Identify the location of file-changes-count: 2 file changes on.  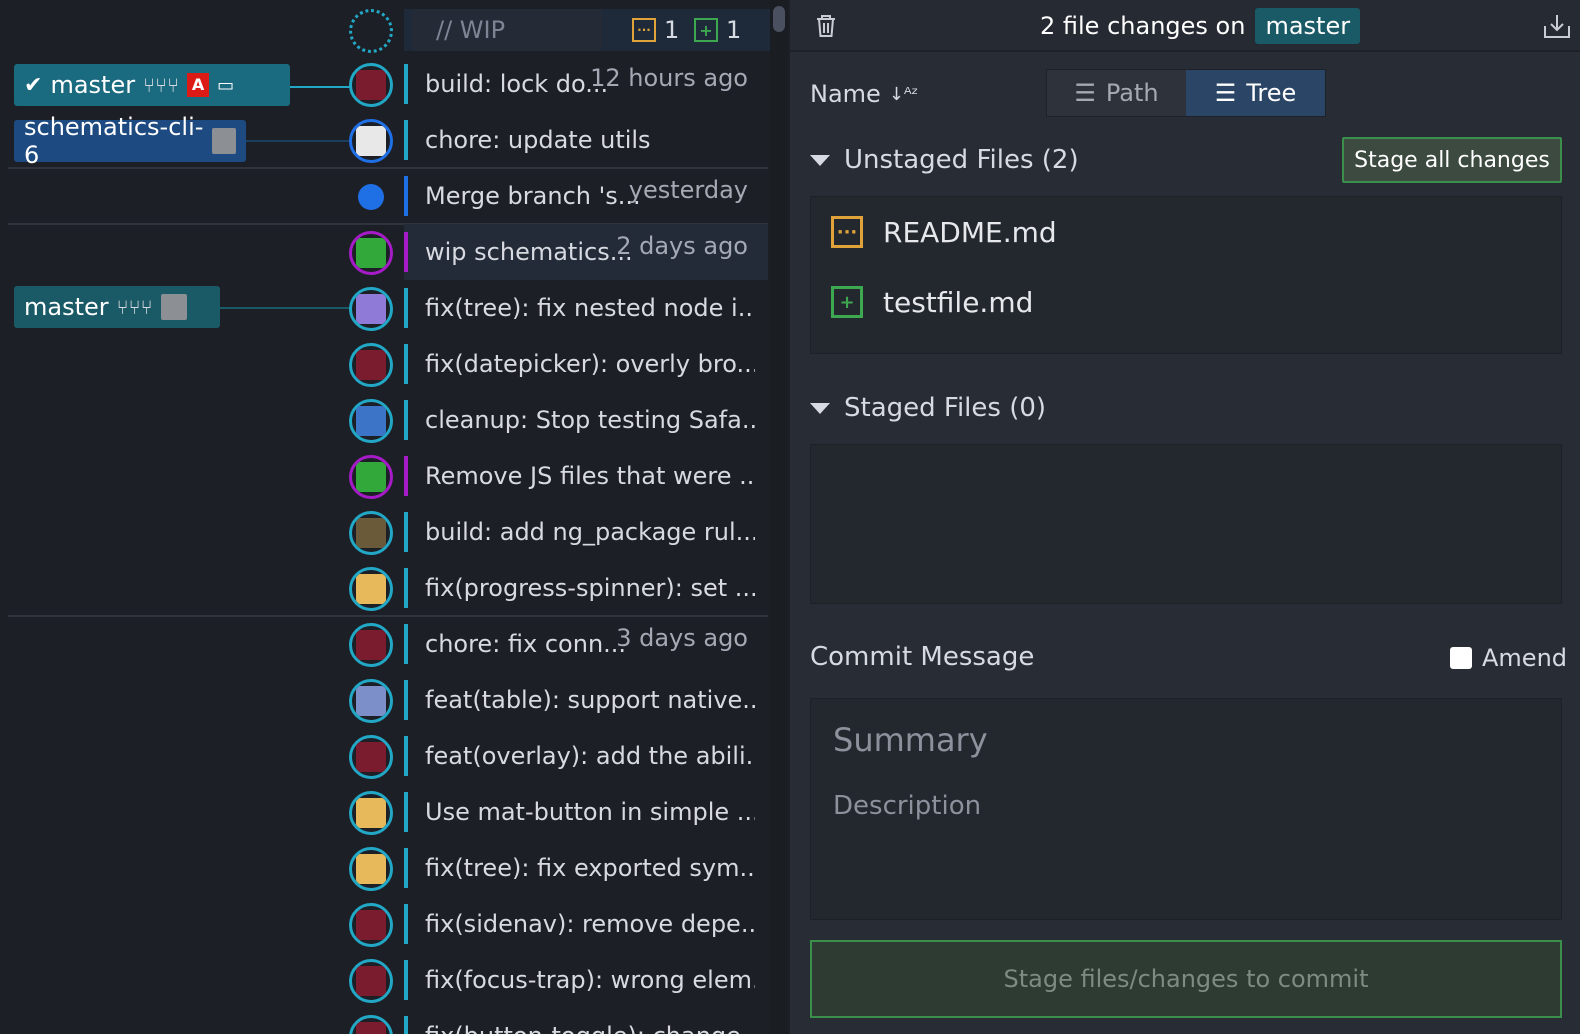
(1143, 26).